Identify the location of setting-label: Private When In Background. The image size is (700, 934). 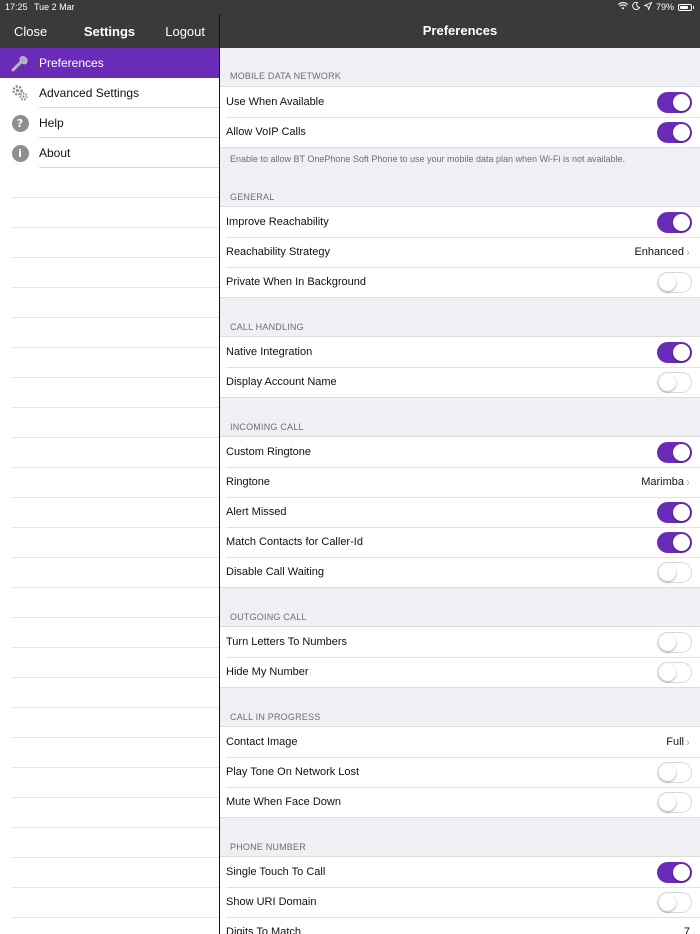
(296, 282).